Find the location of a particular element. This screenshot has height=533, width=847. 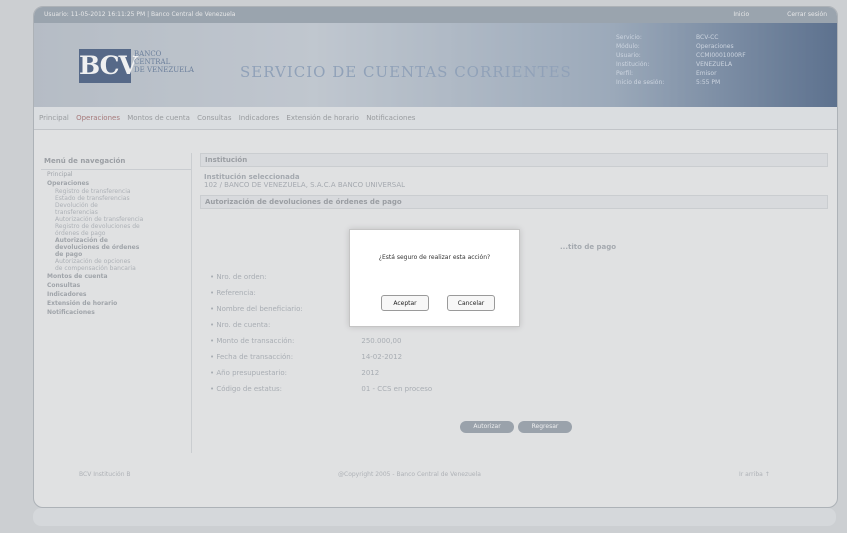

accept-button: Aceptar is located at coordinates (405, 303).